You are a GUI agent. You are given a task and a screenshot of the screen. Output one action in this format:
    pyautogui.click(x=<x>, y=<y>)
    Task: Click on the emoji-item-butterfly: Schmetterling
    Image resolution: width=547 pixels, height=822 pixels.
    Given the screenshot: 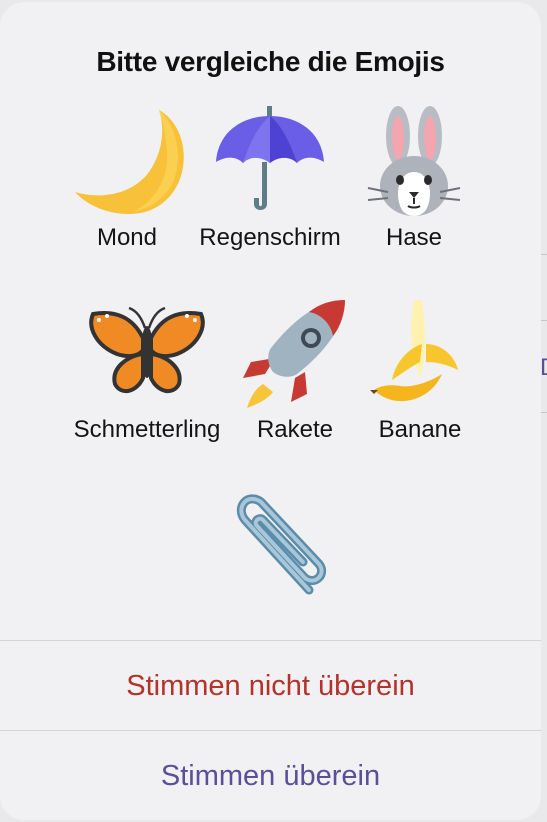 What is the action you would take?
    pyautogui.click(x=147, y=371)
    